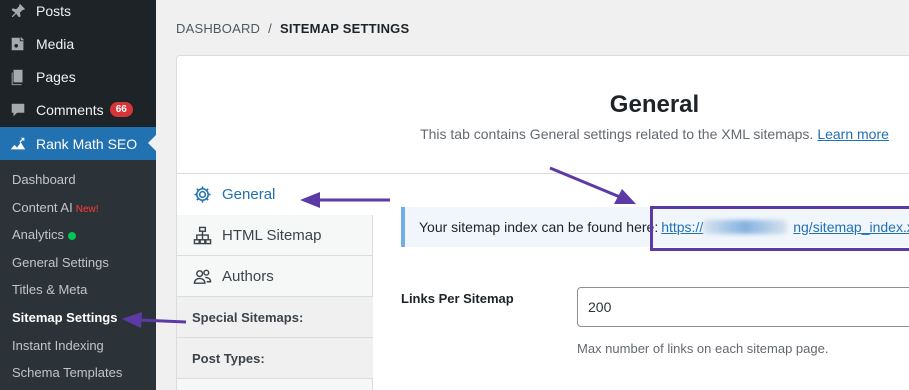 Image resolution: width=909 pixels, height=390 pixels. I want to click on menu-label: Comments, so click(70, 109).